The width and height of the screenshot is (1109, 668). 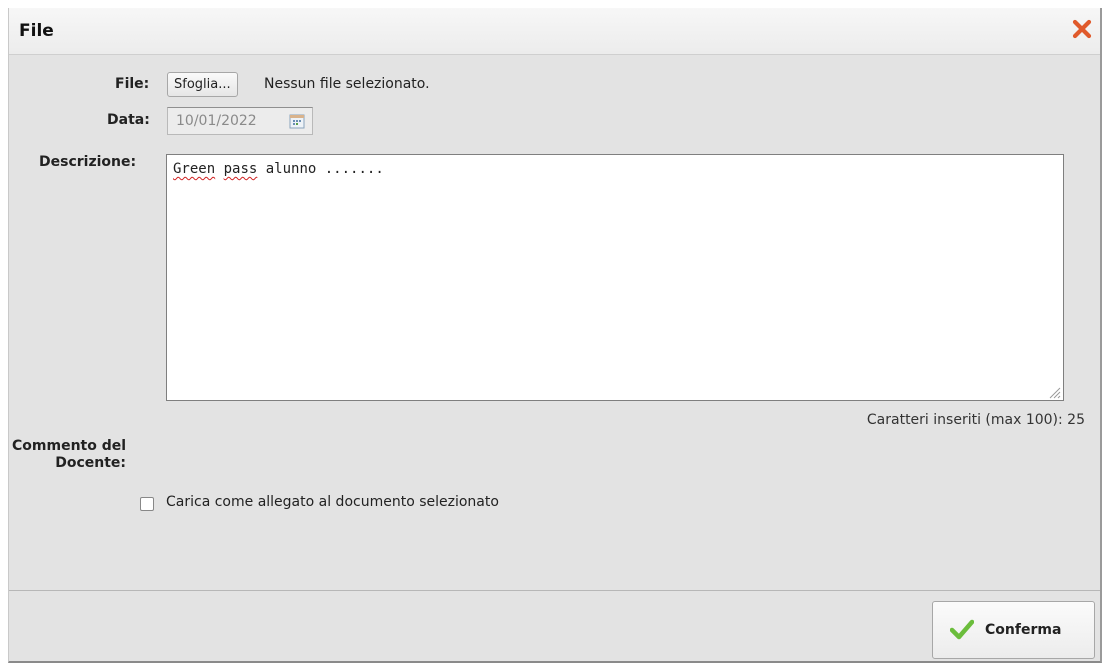 What do you see at coordinates (554, 590) in the screenshot?
I see `footer-divider` at bounding box center [554, 590].